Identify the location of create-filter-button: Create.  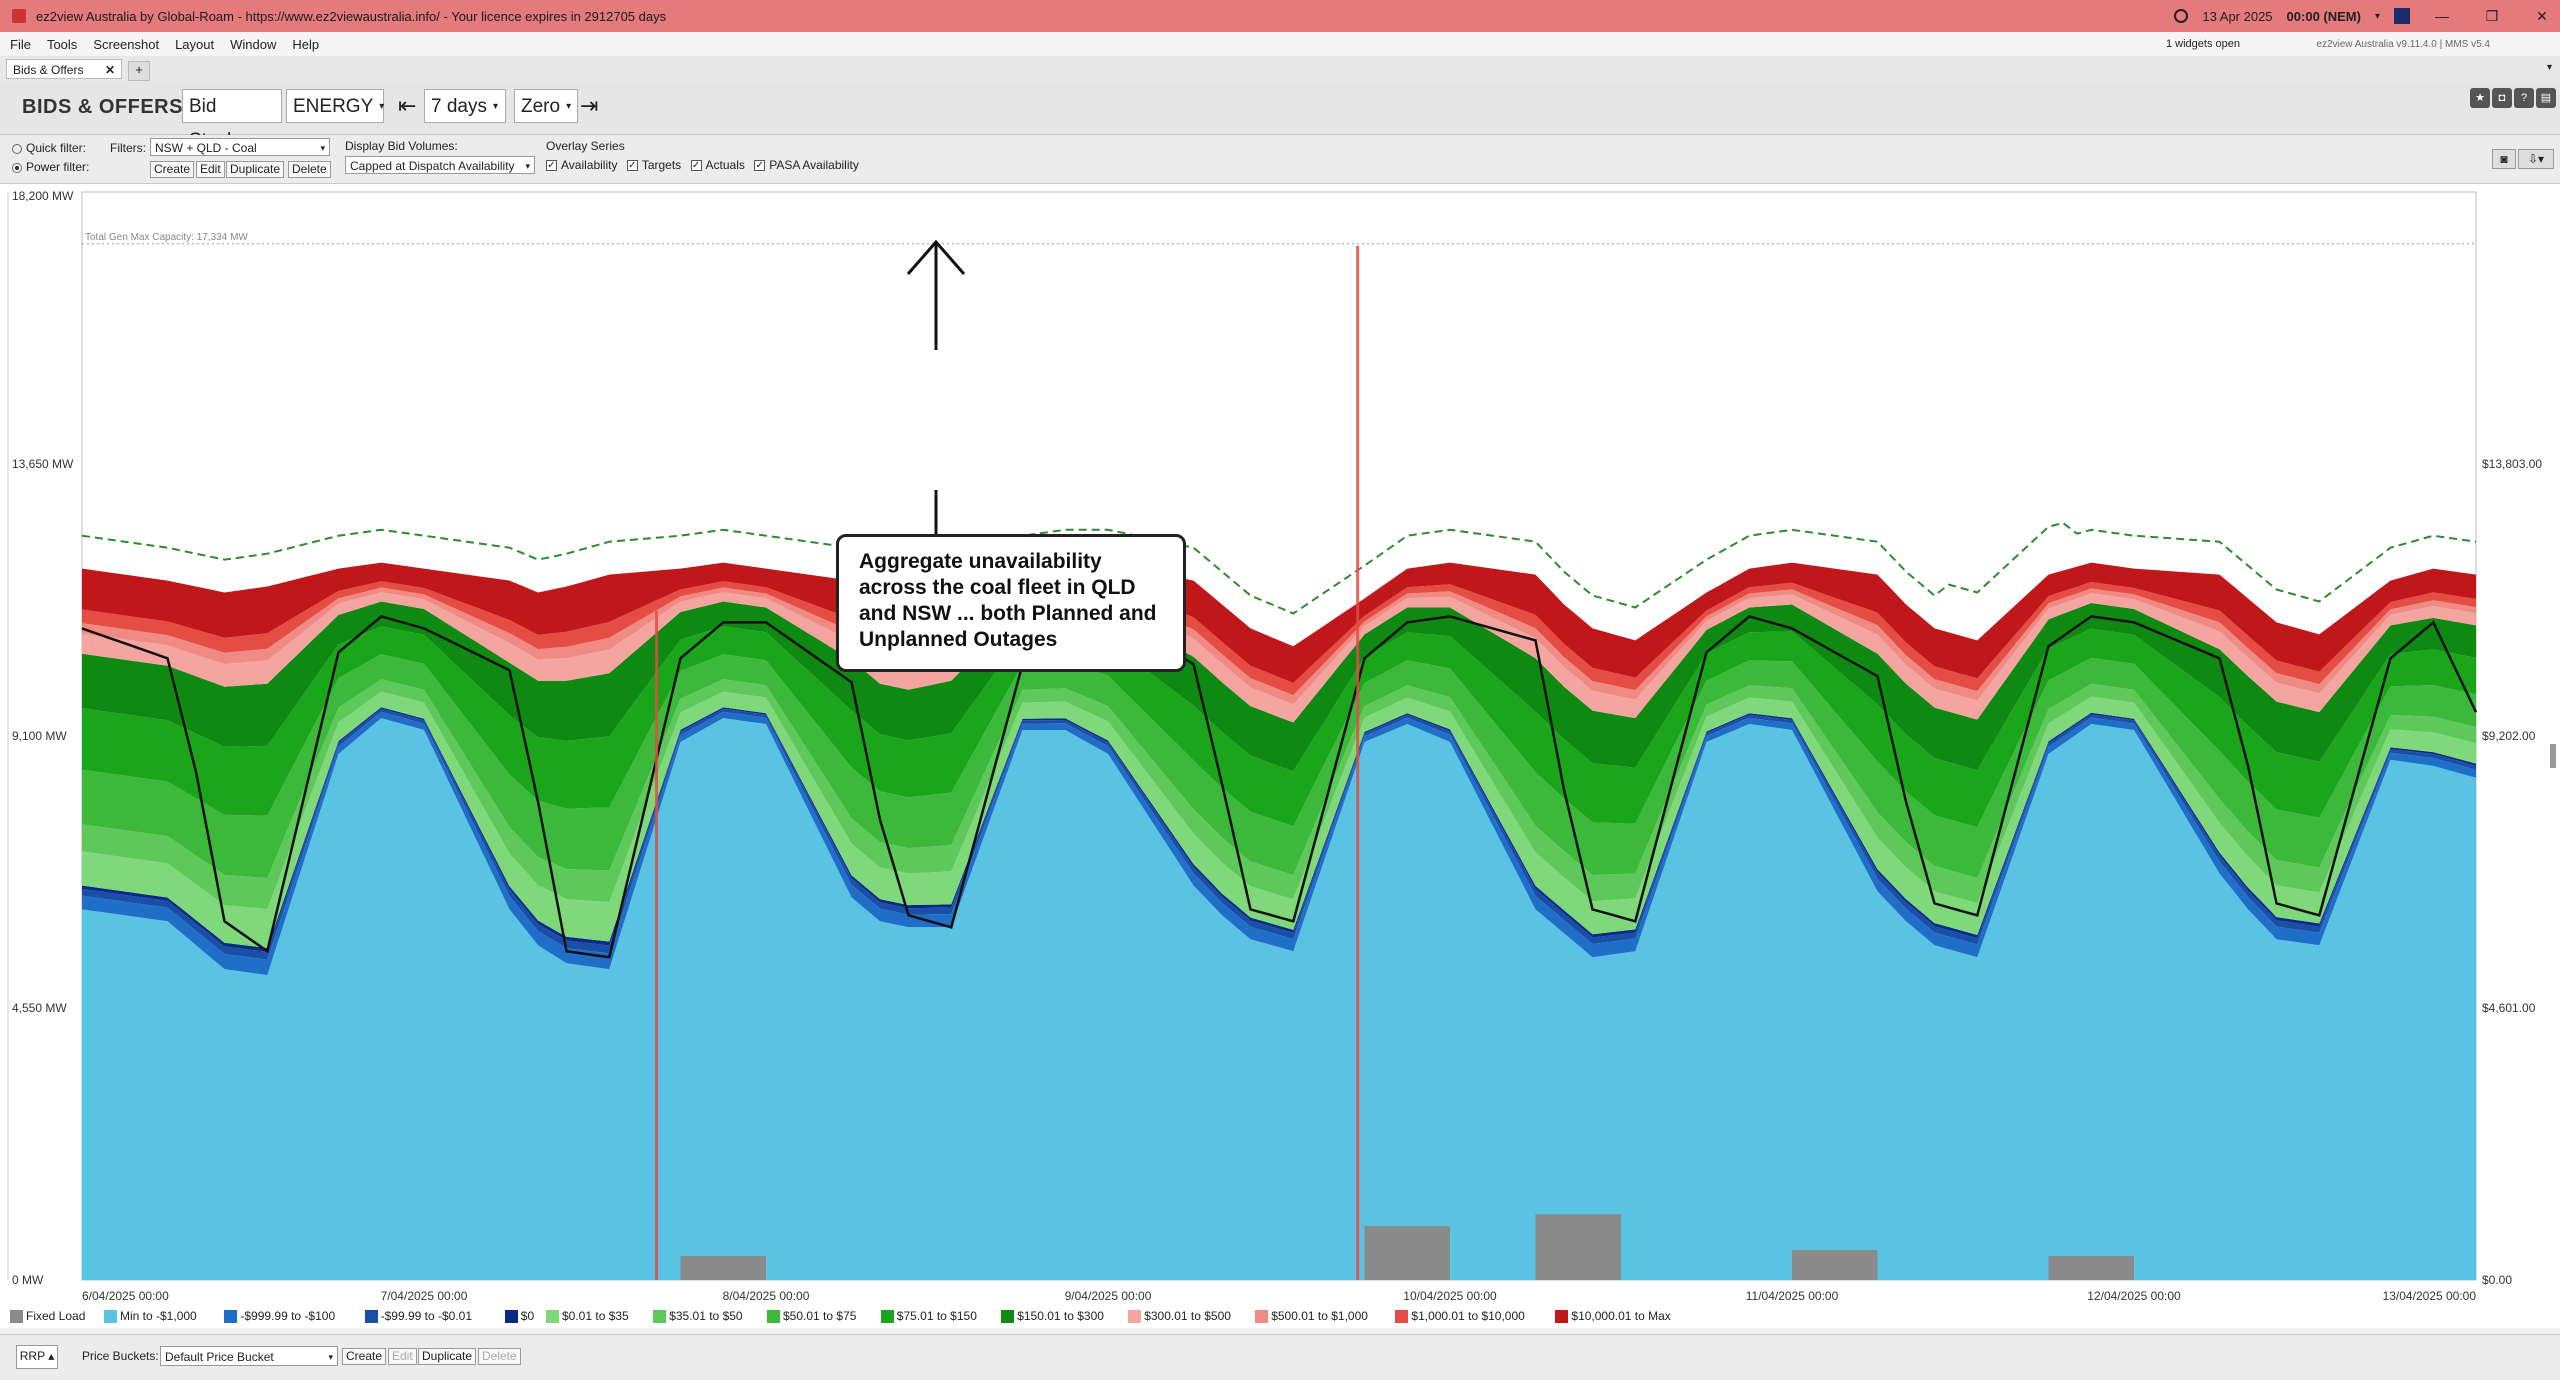
(172, 169).